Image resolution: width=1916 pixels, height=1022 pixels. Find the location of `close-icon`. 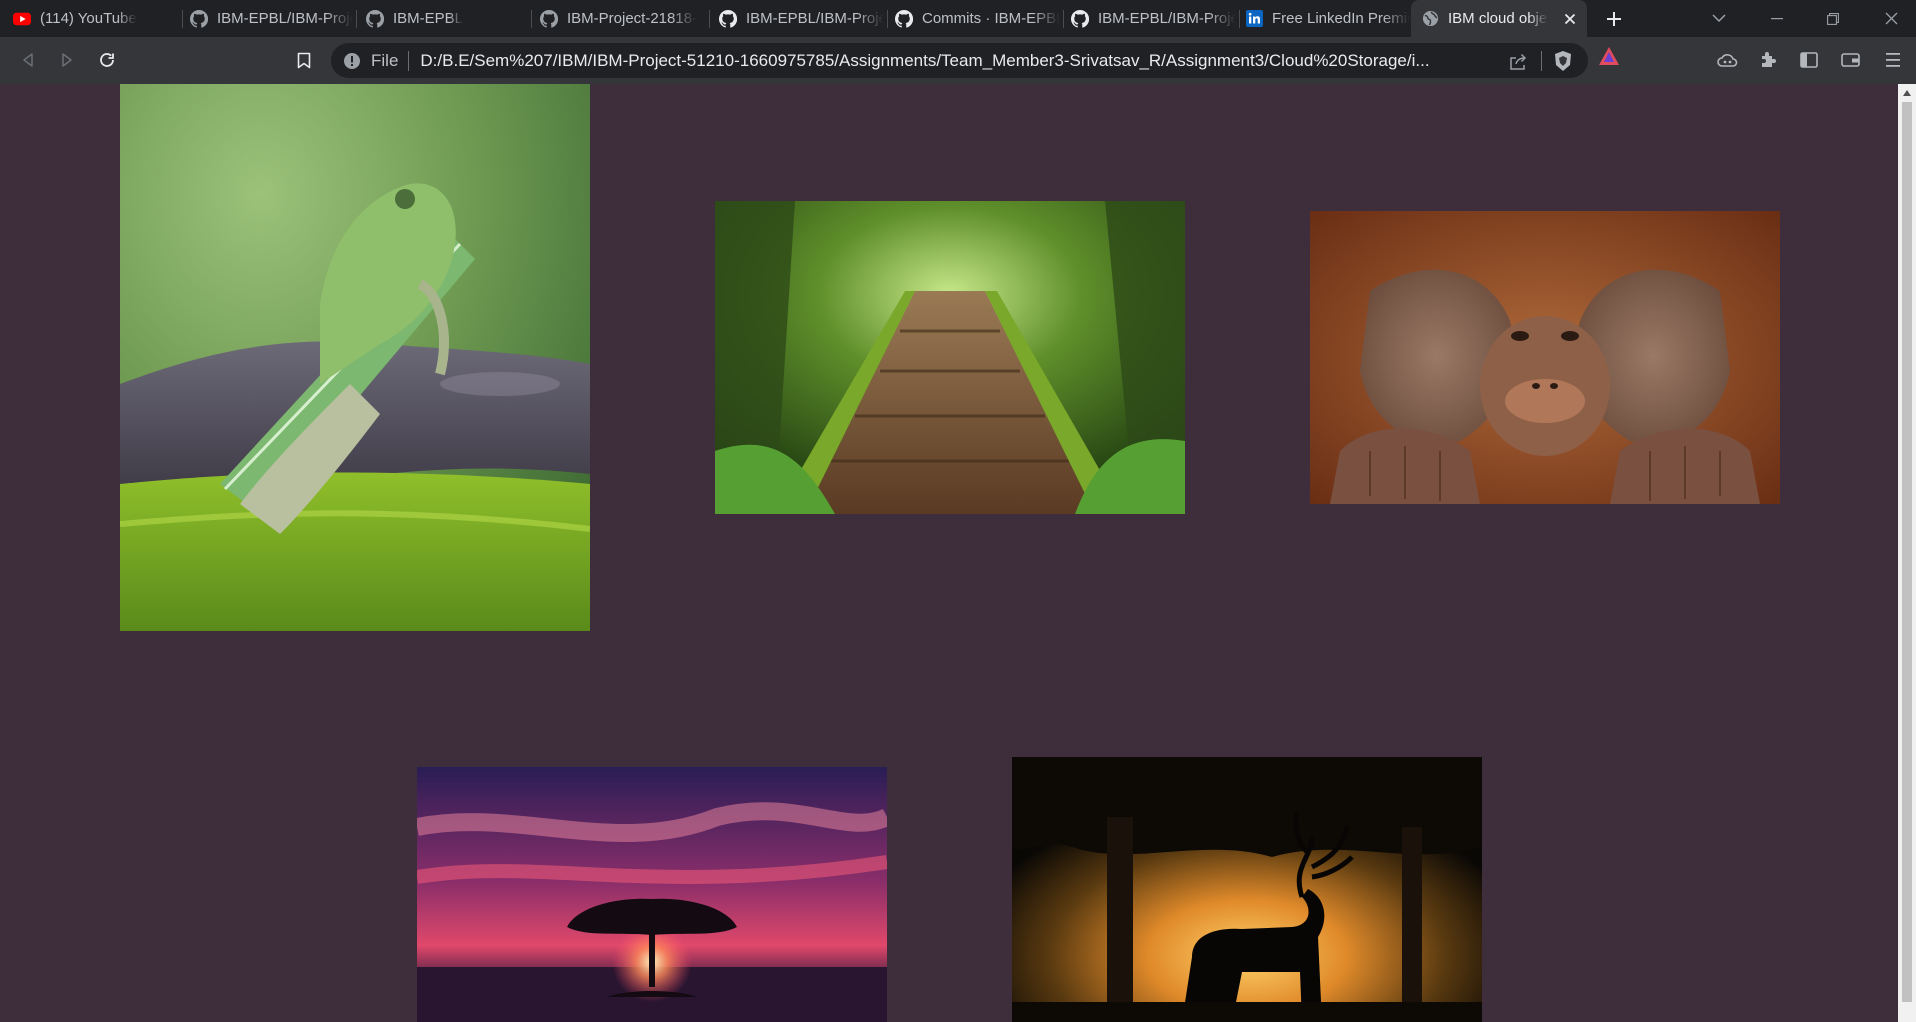

close-icon is located at coordinates (1891, 18).